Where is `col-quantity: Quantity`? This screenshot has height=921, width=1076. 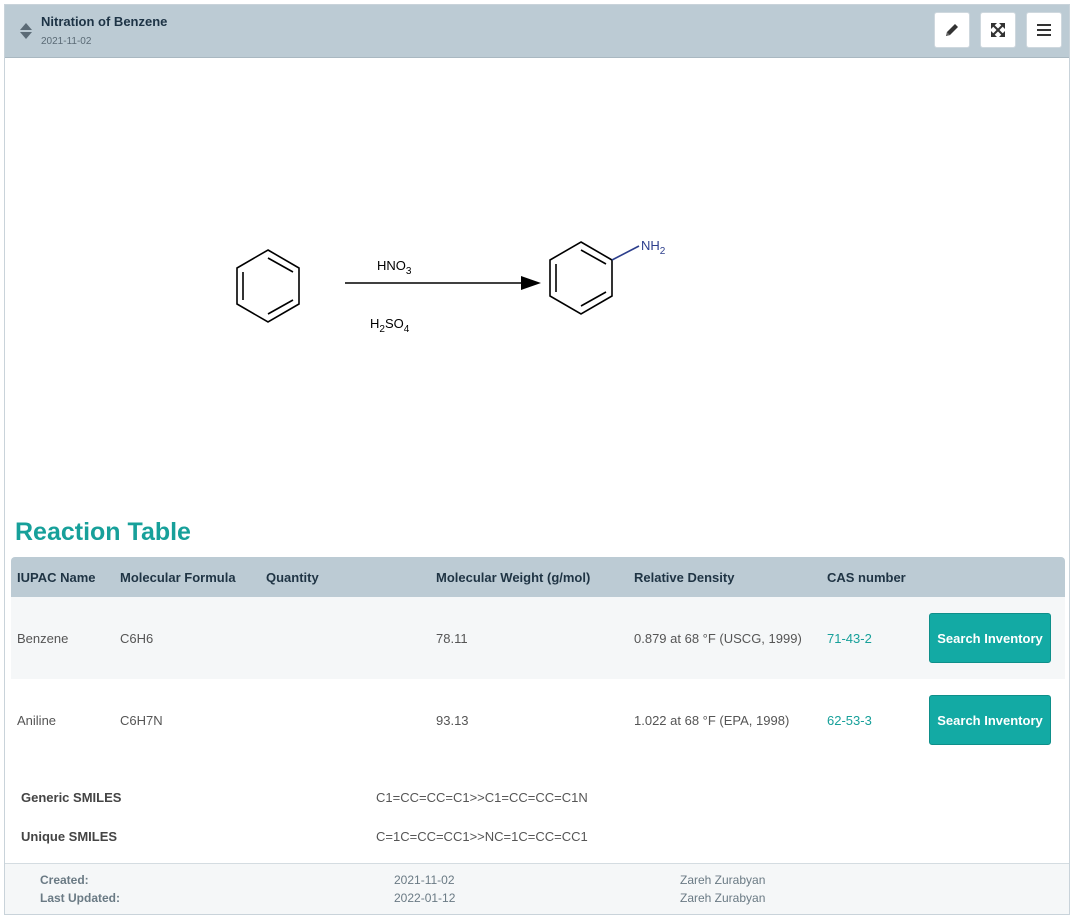 col-quantity: Quantity is located at coordinates (292, 577).